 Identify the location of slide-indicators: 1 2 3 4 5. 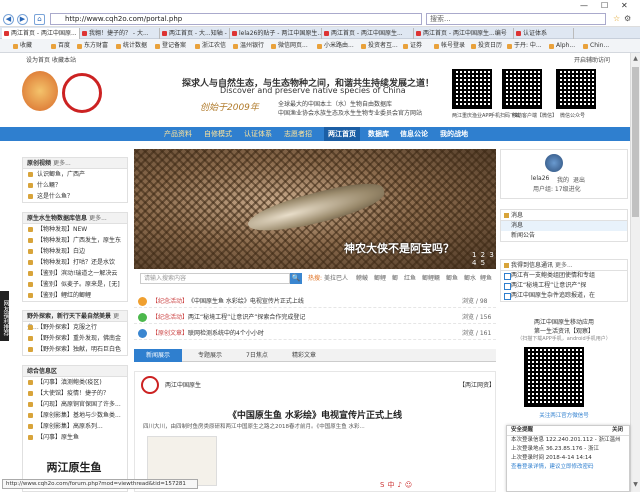
(484, 259).